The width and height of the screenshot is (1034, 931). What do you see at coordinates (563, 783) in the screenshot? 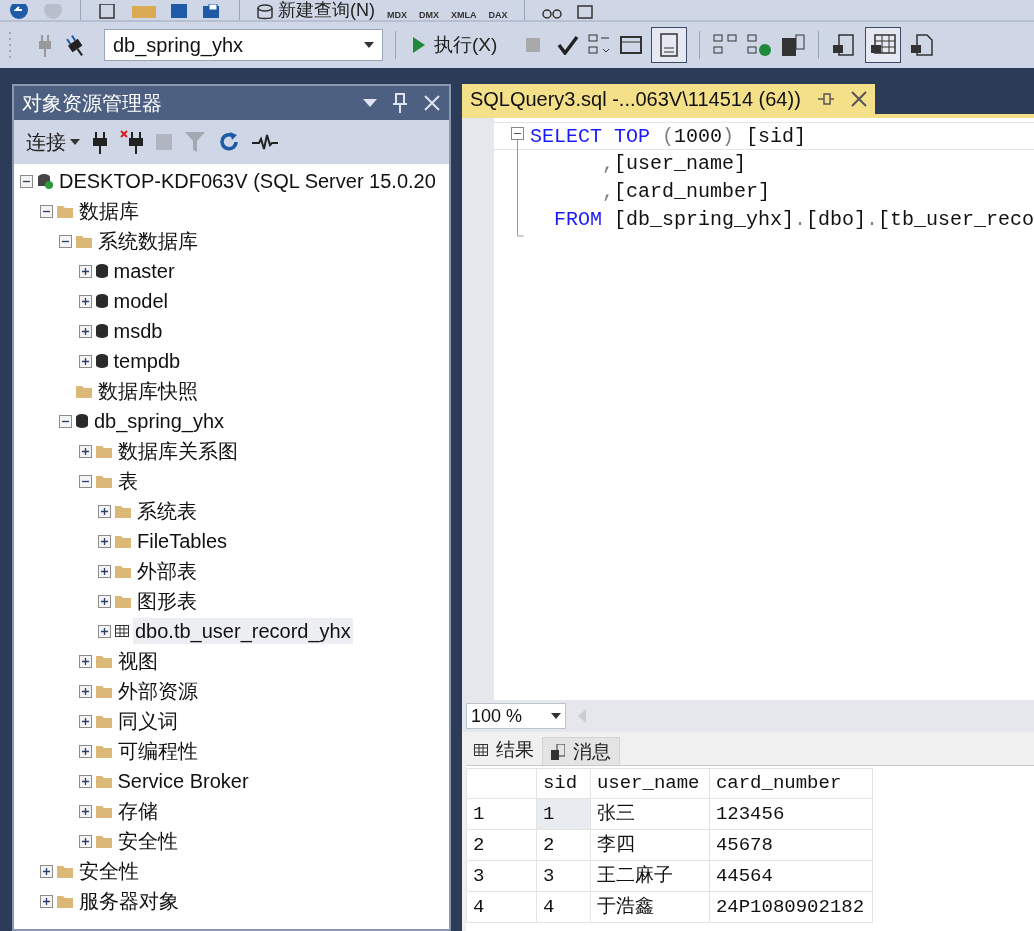
I see `column-header: sid` at bounding box center [563, 783].